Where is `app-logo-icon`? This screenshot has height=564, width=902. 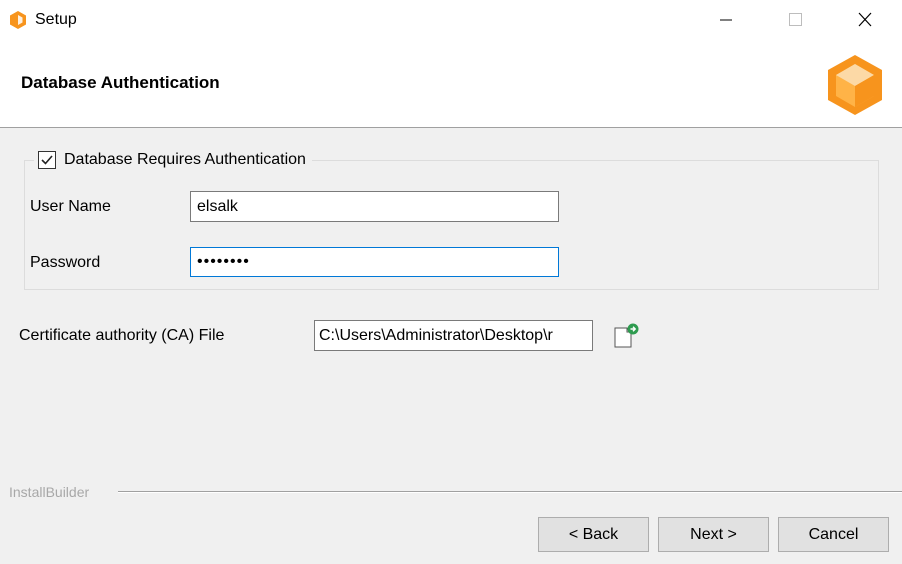 app-logo-icon is located at coordinates (18, 20).